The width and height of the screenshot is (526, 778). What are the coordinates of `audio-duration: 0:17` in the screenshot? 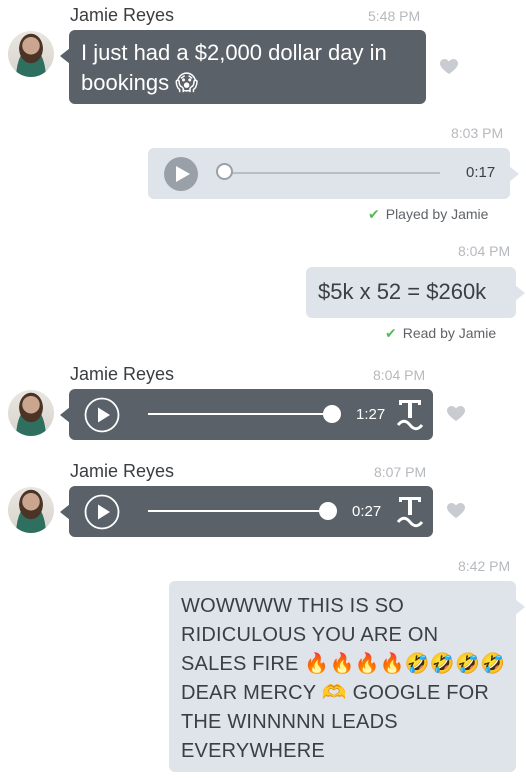 It's located at (481, 172).